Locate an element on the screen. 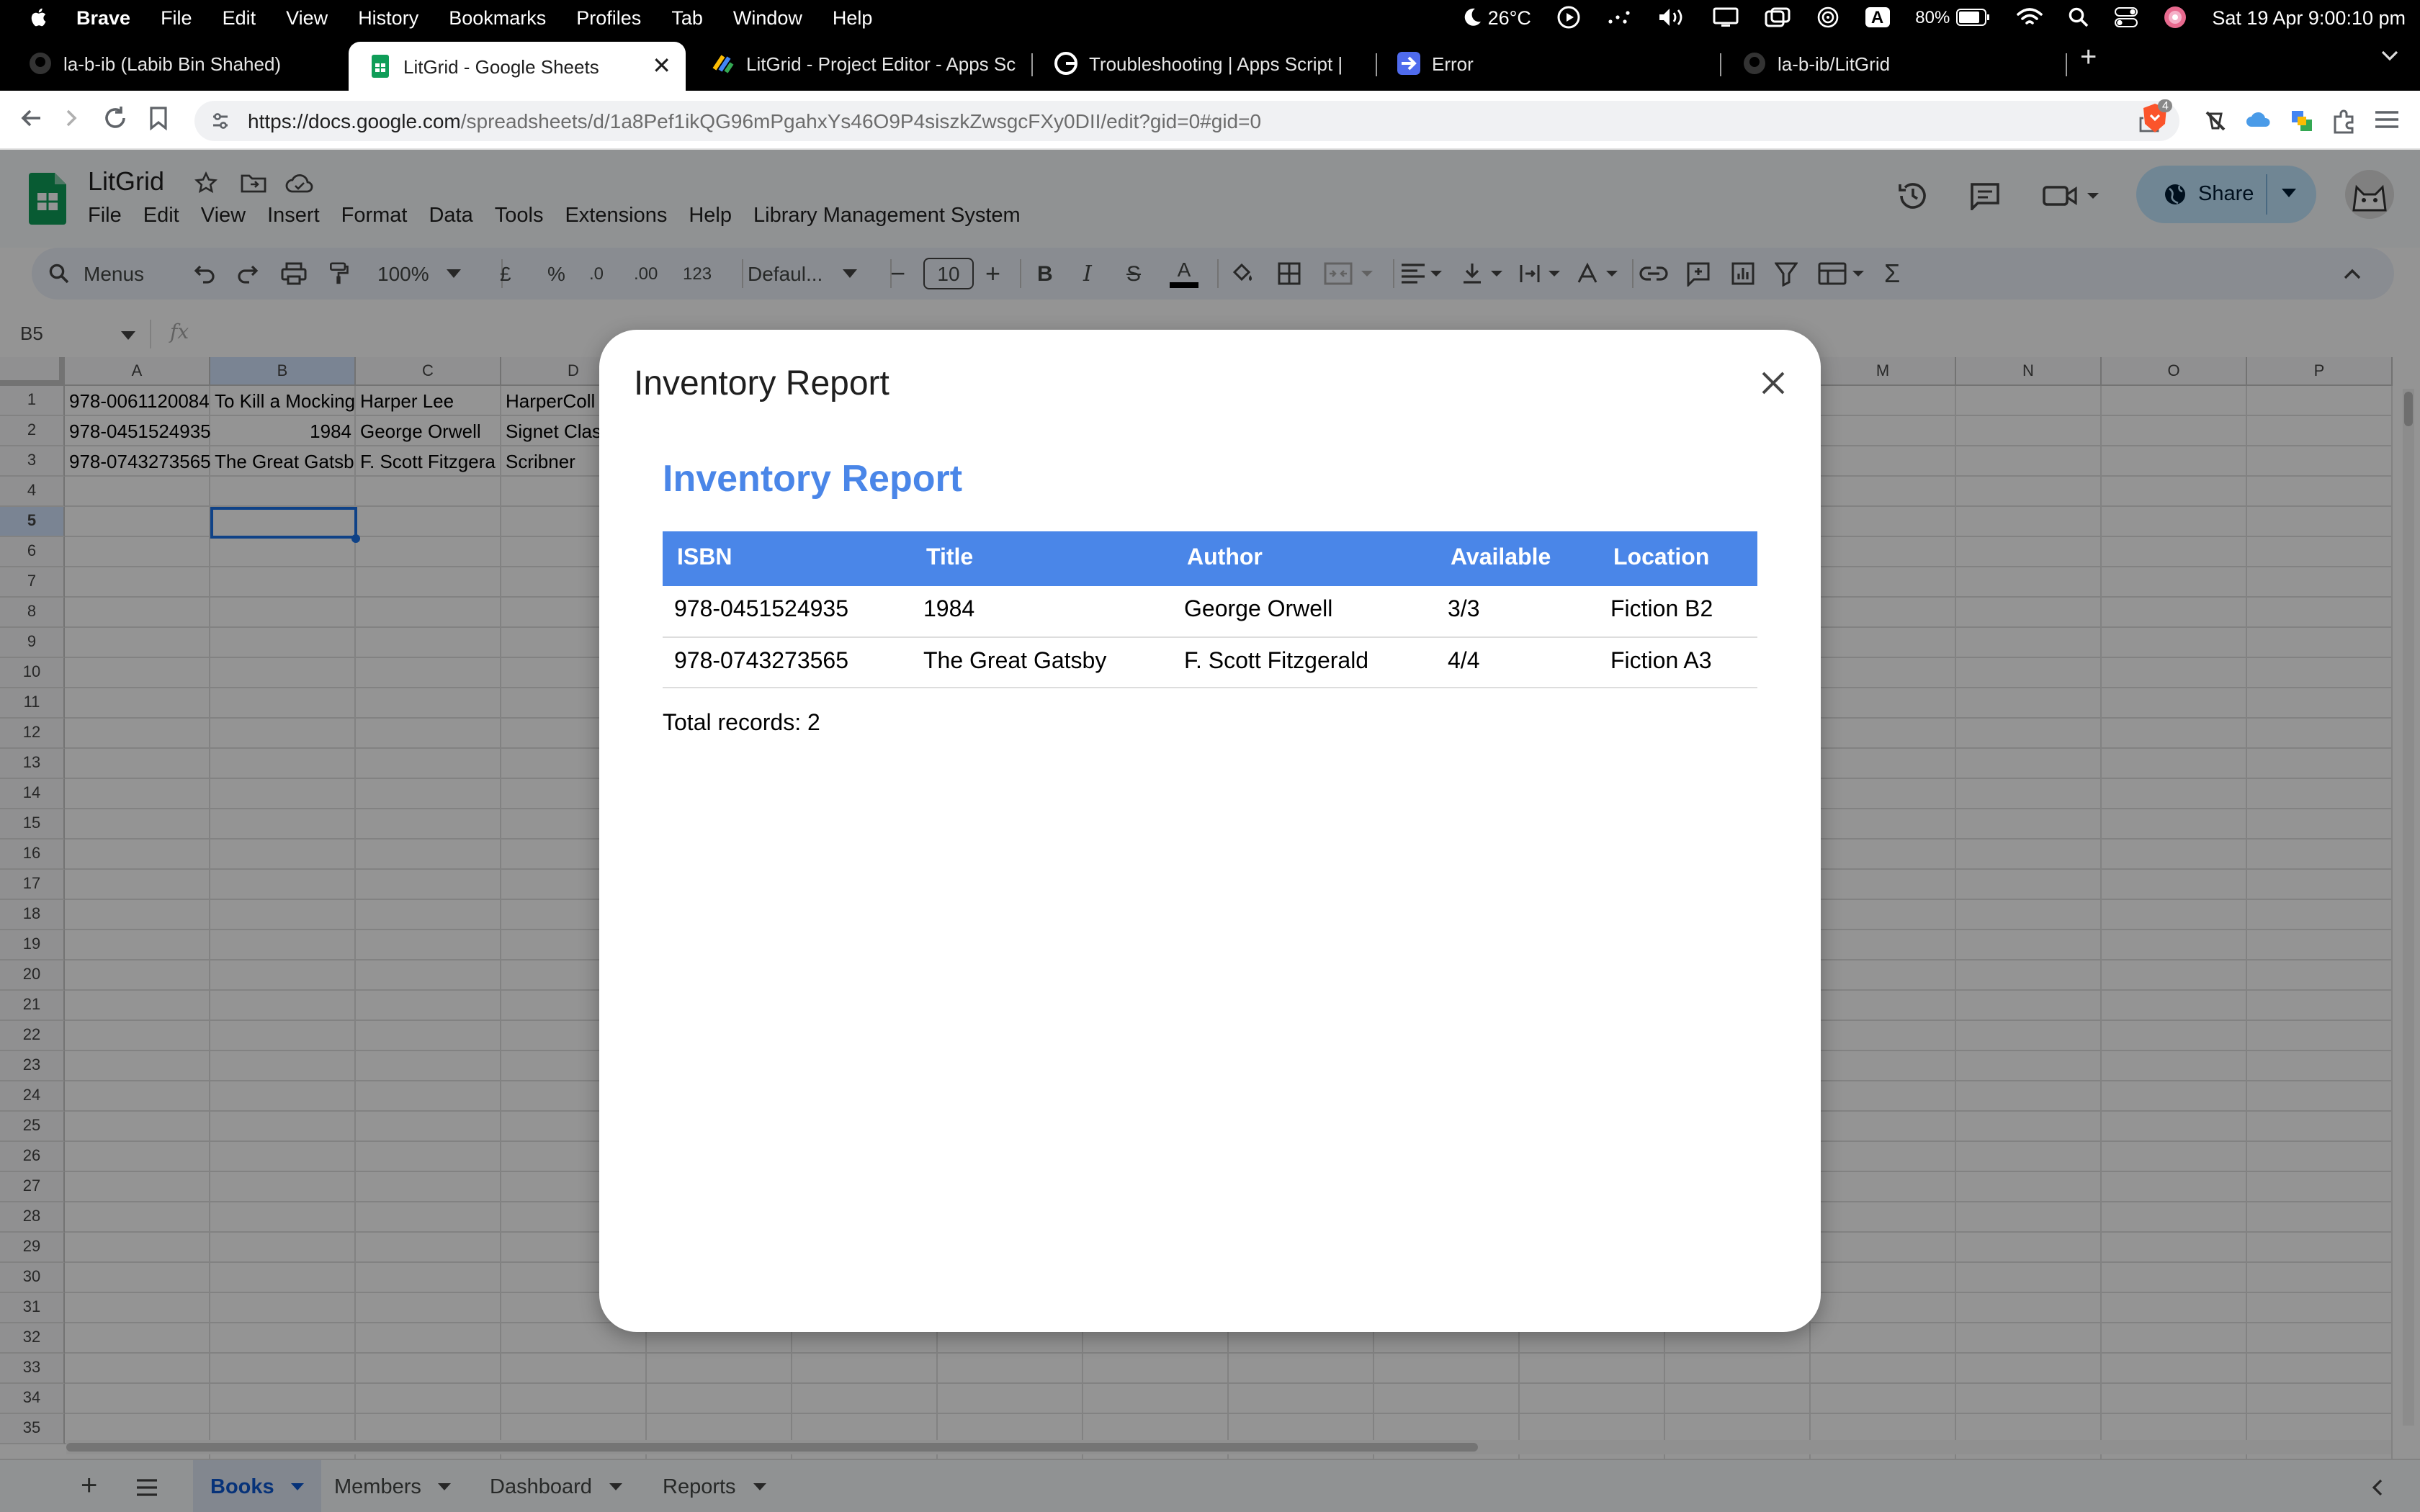  url-domain: https://docs.google.com is located at coordinates (354, 120).